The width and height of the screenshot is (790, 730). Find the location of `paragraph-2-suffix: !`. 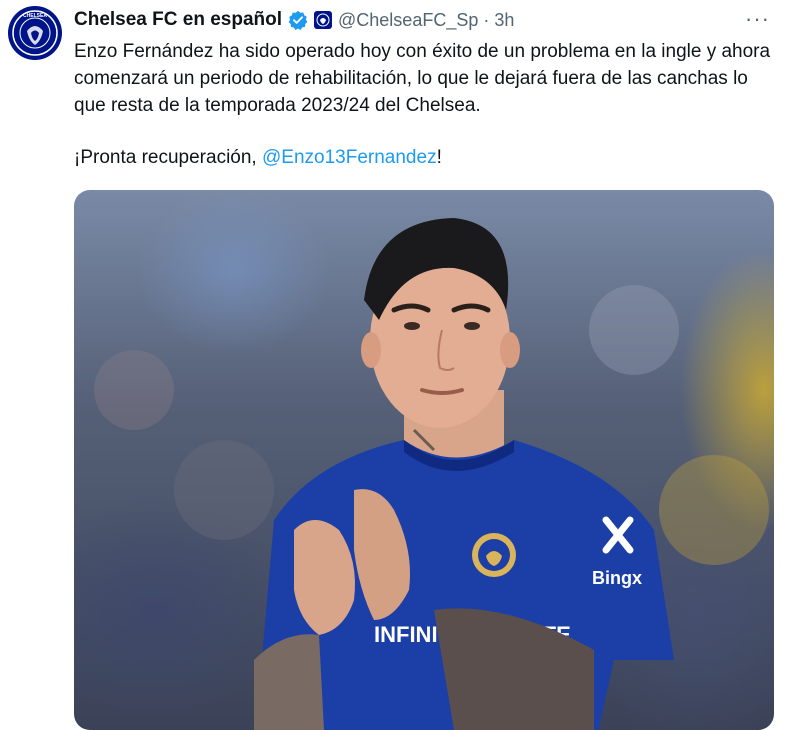

paragraph-2-suffix: ! is located at coordinates (439, 157).